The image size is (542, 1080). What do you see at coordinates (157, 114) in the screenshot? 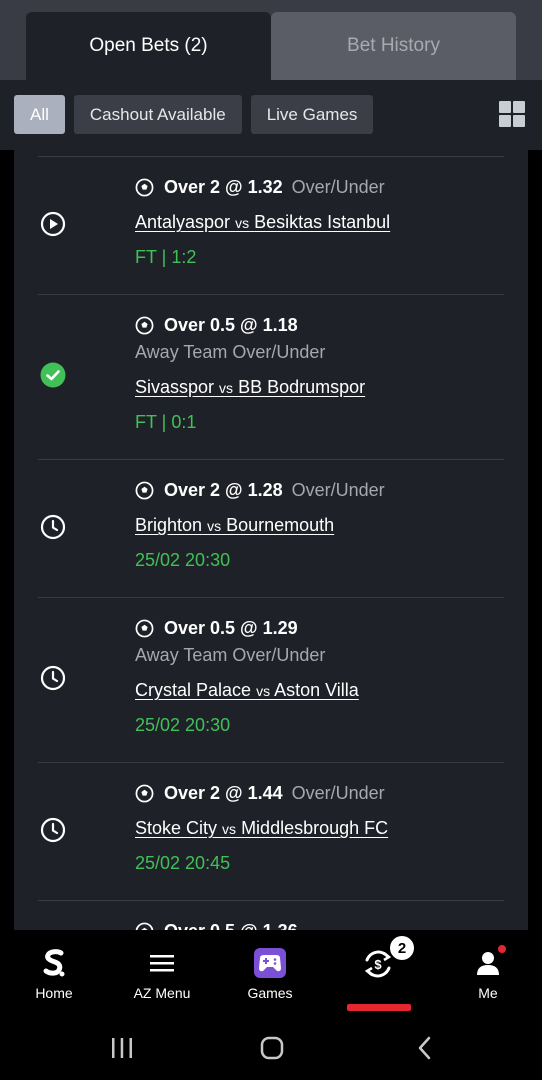
I see `filter-cashout-button: Cashout Available` at bounding box center [157, 114].